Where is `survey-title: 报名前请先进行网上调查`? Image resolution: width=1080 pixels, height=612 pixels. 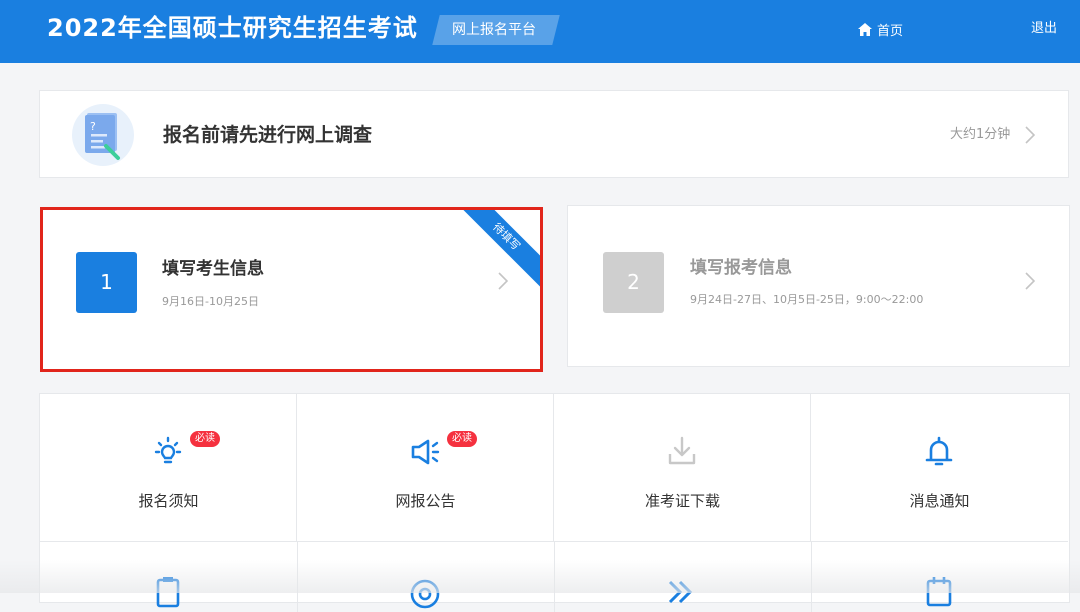 survey-title: 报名前请先进行网上调查 is located at coordinates (268, 135).